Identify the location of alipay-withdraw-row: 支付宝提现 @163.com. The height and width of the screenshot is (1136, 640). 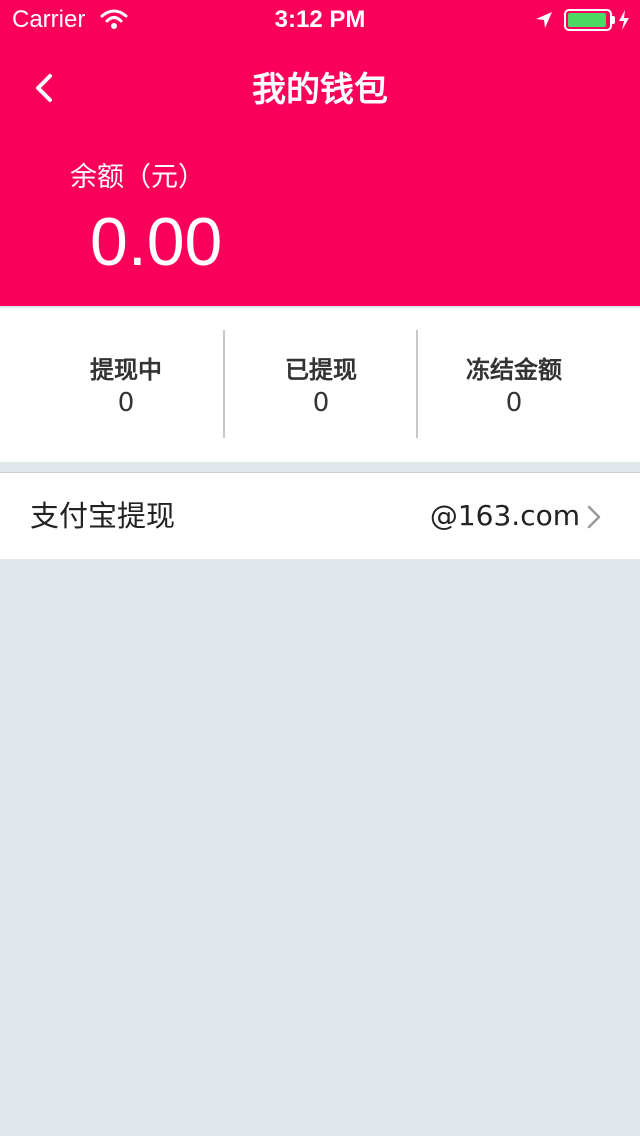
(320, 515).